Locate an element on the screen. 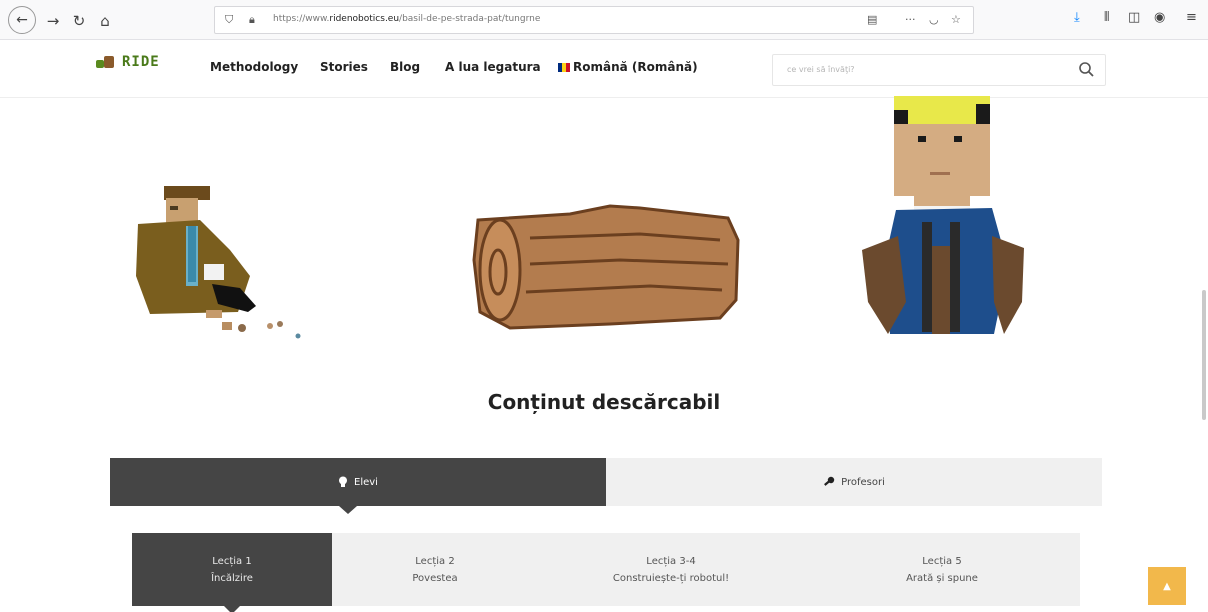 This screenshot has height=612, width=1208. back-button: ← is located at coordinates (22, 20).